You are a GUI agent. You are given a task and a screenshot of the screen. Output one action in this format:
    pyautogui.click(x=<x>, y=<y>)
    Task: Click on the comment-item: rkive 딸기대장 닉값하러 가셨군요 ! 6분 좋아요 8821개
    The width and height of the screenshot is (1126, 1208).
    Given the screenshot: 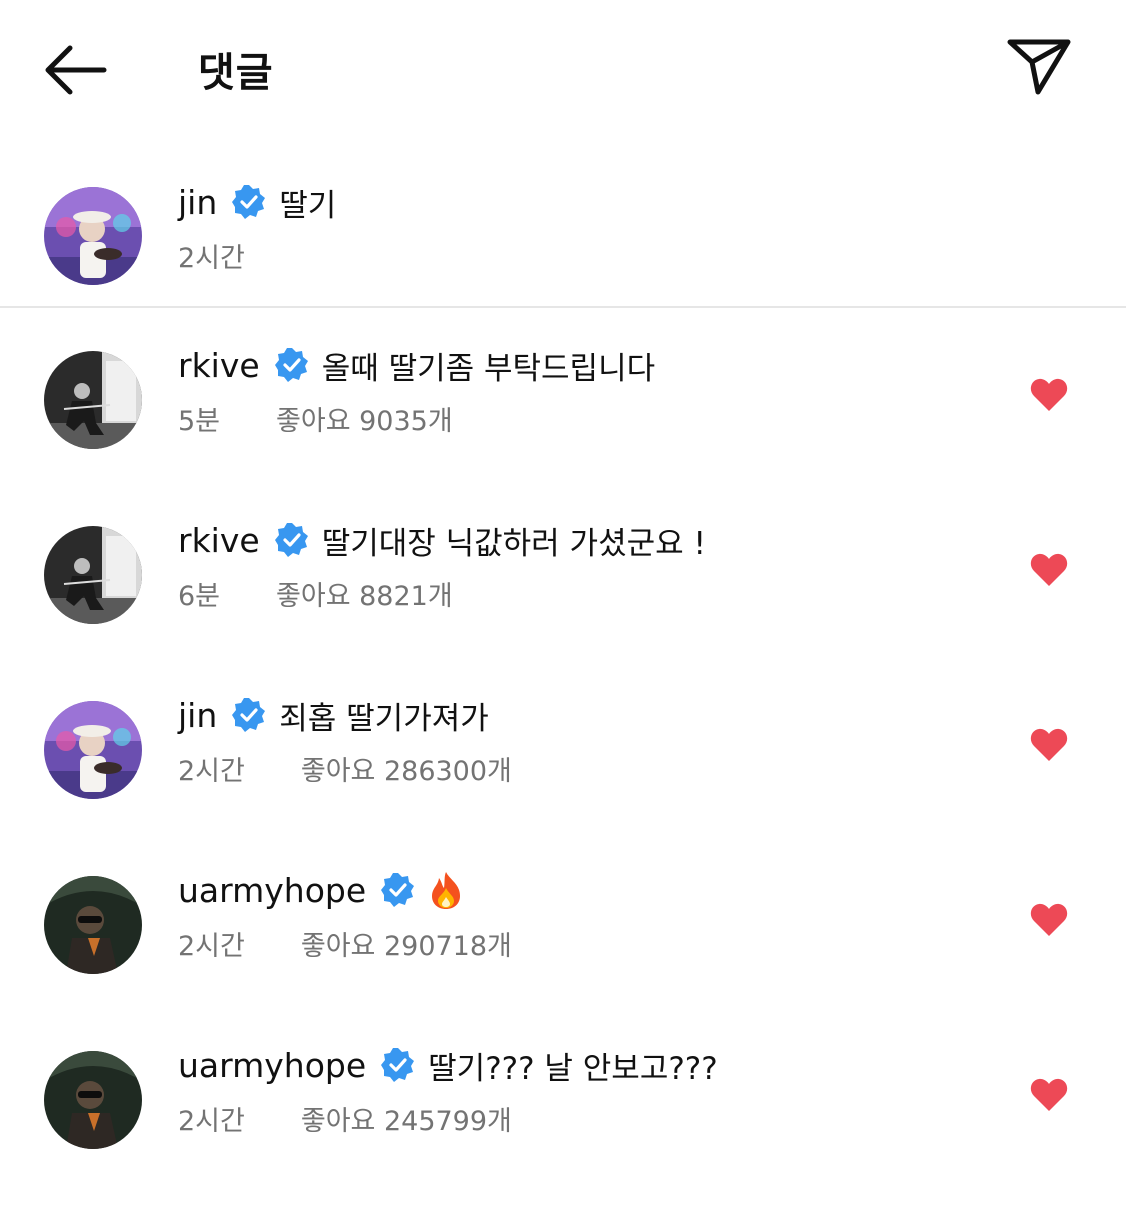 What is the action you would take?
    pyautogui.click(x=563, y=595)
    